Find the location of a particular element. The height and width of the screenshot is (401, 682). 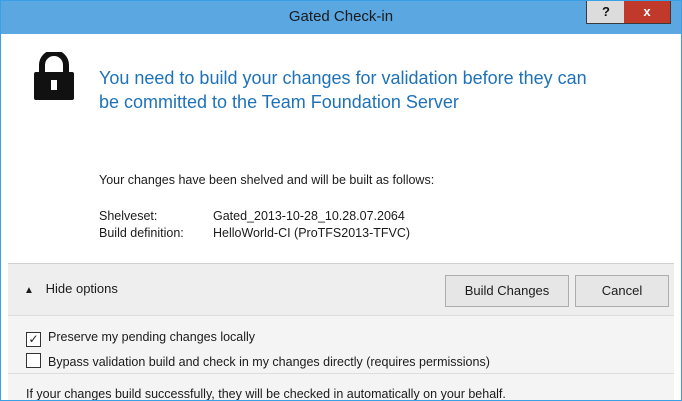

hide-options-toggle: ▲ Hide options is located at coordinates (71, 290).